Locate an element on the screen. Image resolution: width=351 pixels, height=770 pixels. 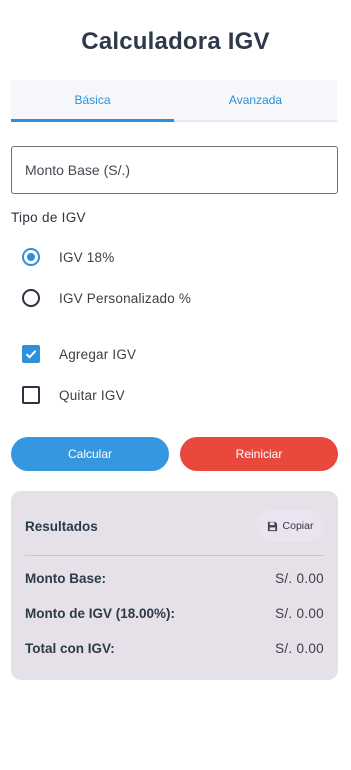
radio-igv-custom: IGV Personalizado % is located at coordinates (106, 298).